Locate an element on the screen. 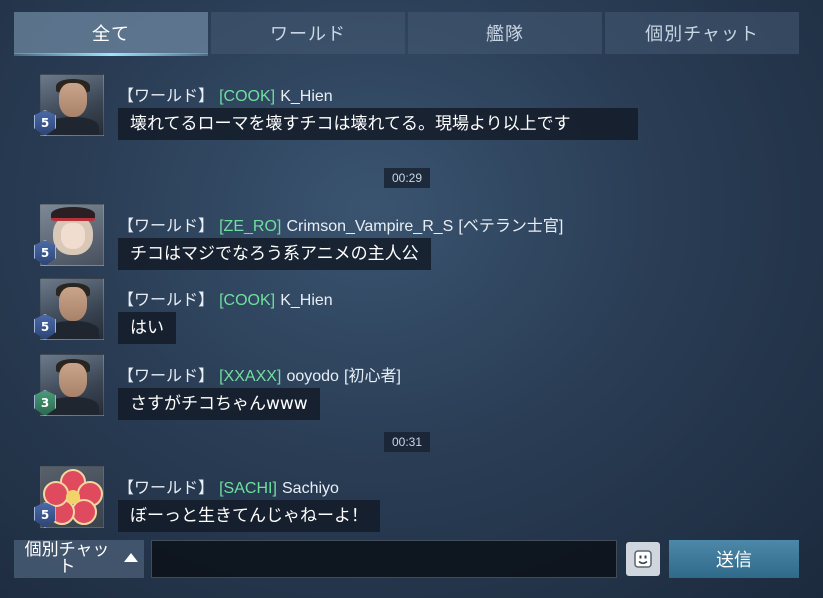 The image size is (823, 598). timestamp: 00:31 is located at coordinates (407, 442).